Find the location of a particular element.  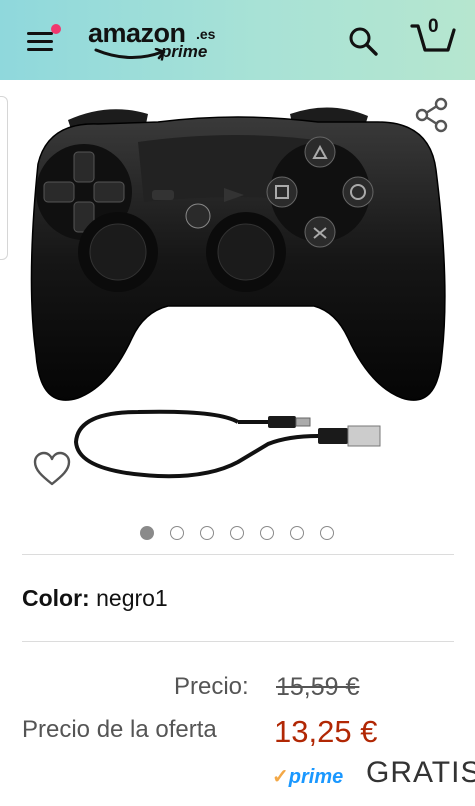

logo-prime: prime is located at coordinates (184, 51).